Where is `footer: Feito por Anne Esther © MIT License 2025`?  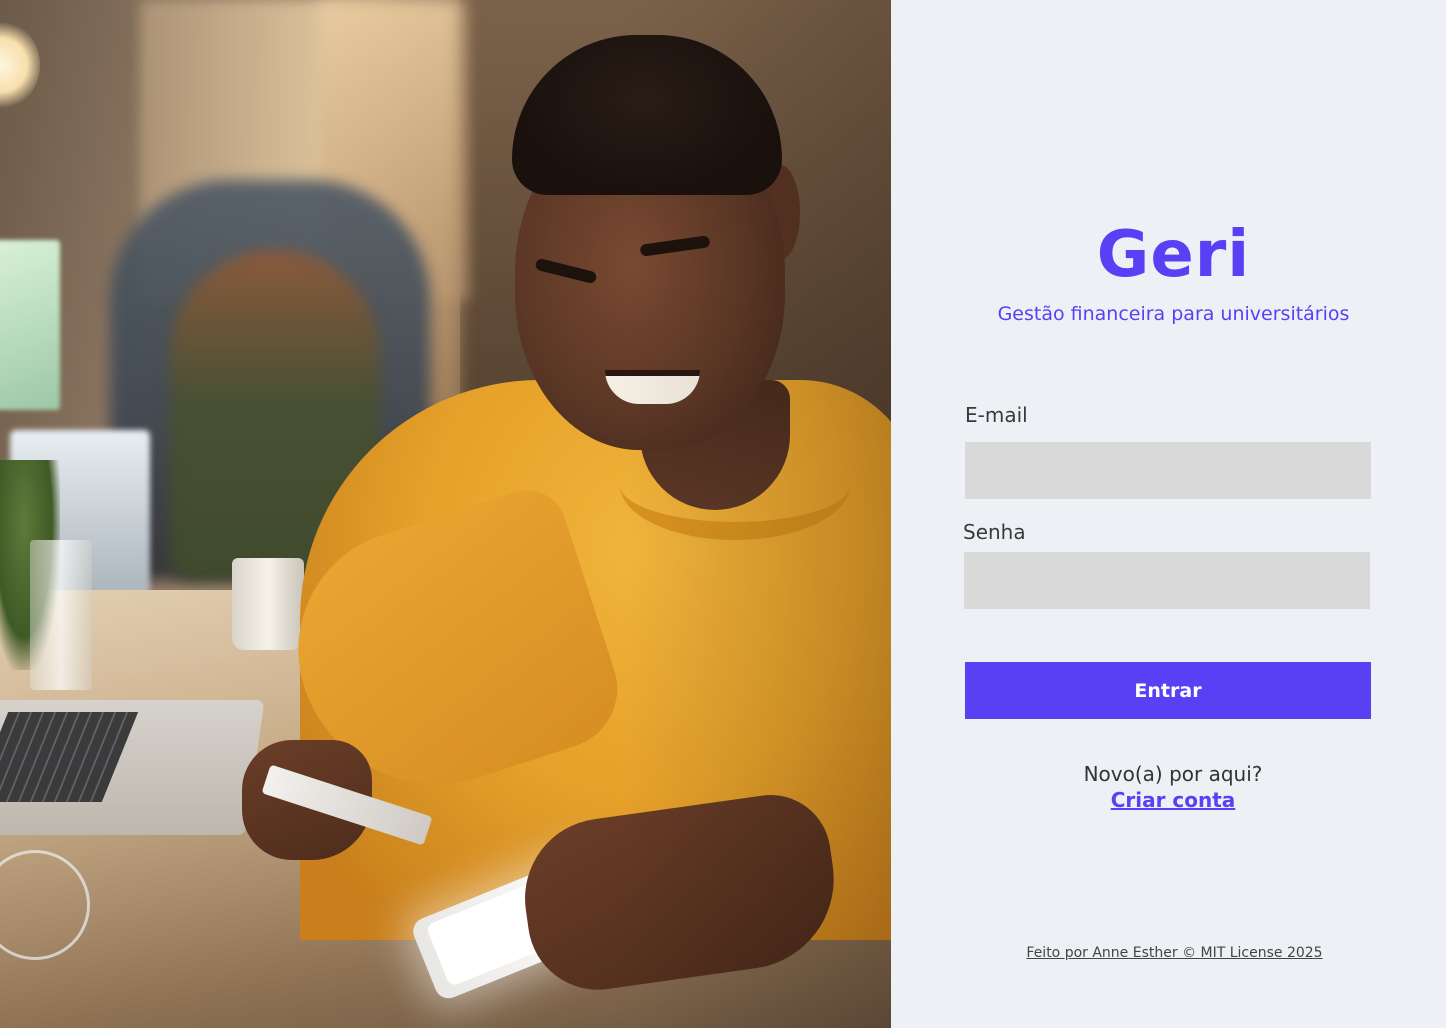
footer: Feito por Anne Esther © MIT License 2025 is located at coordinates (1168, 951).